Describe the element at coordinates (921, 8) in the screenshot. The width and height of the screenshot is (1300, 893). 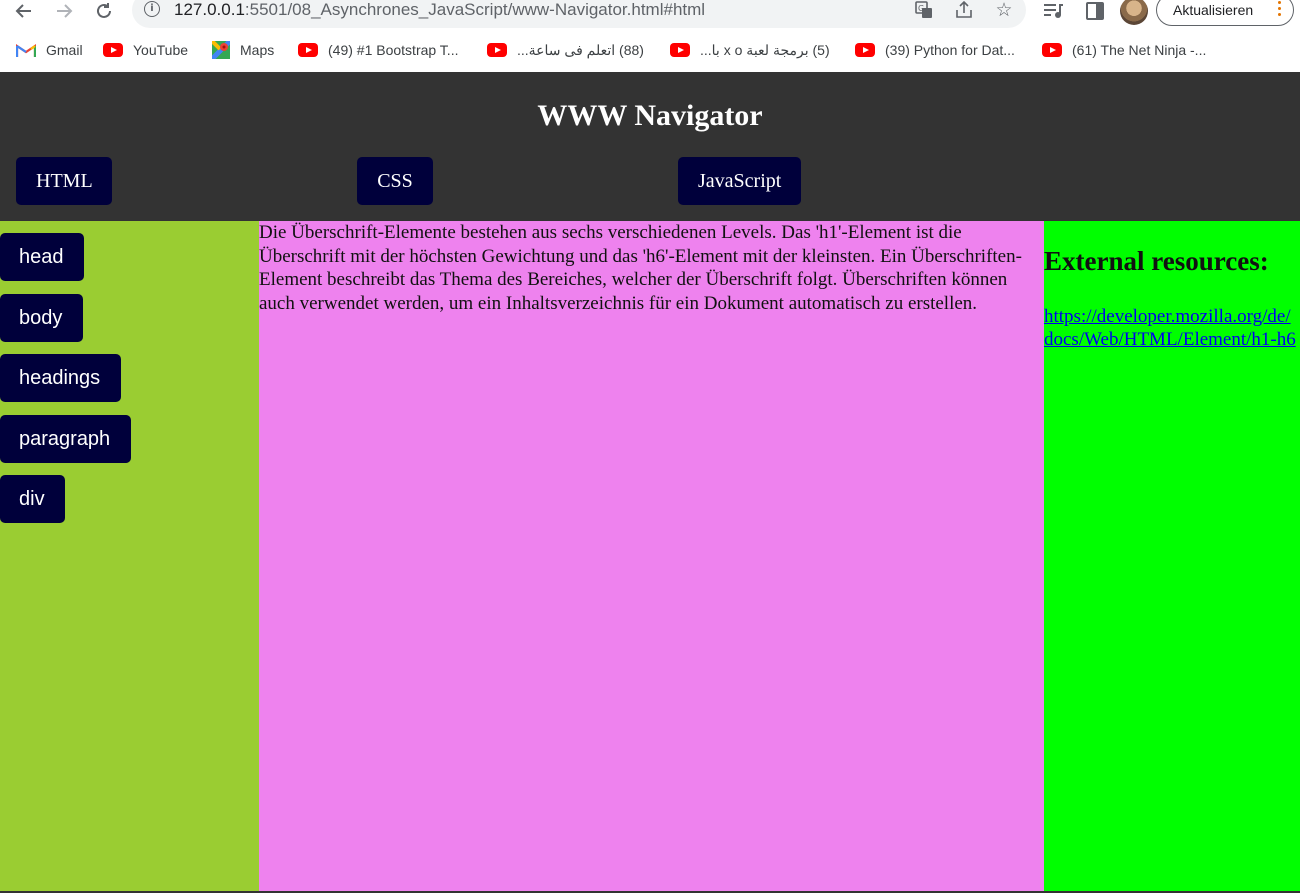
I see `svg-text: G` at that location.